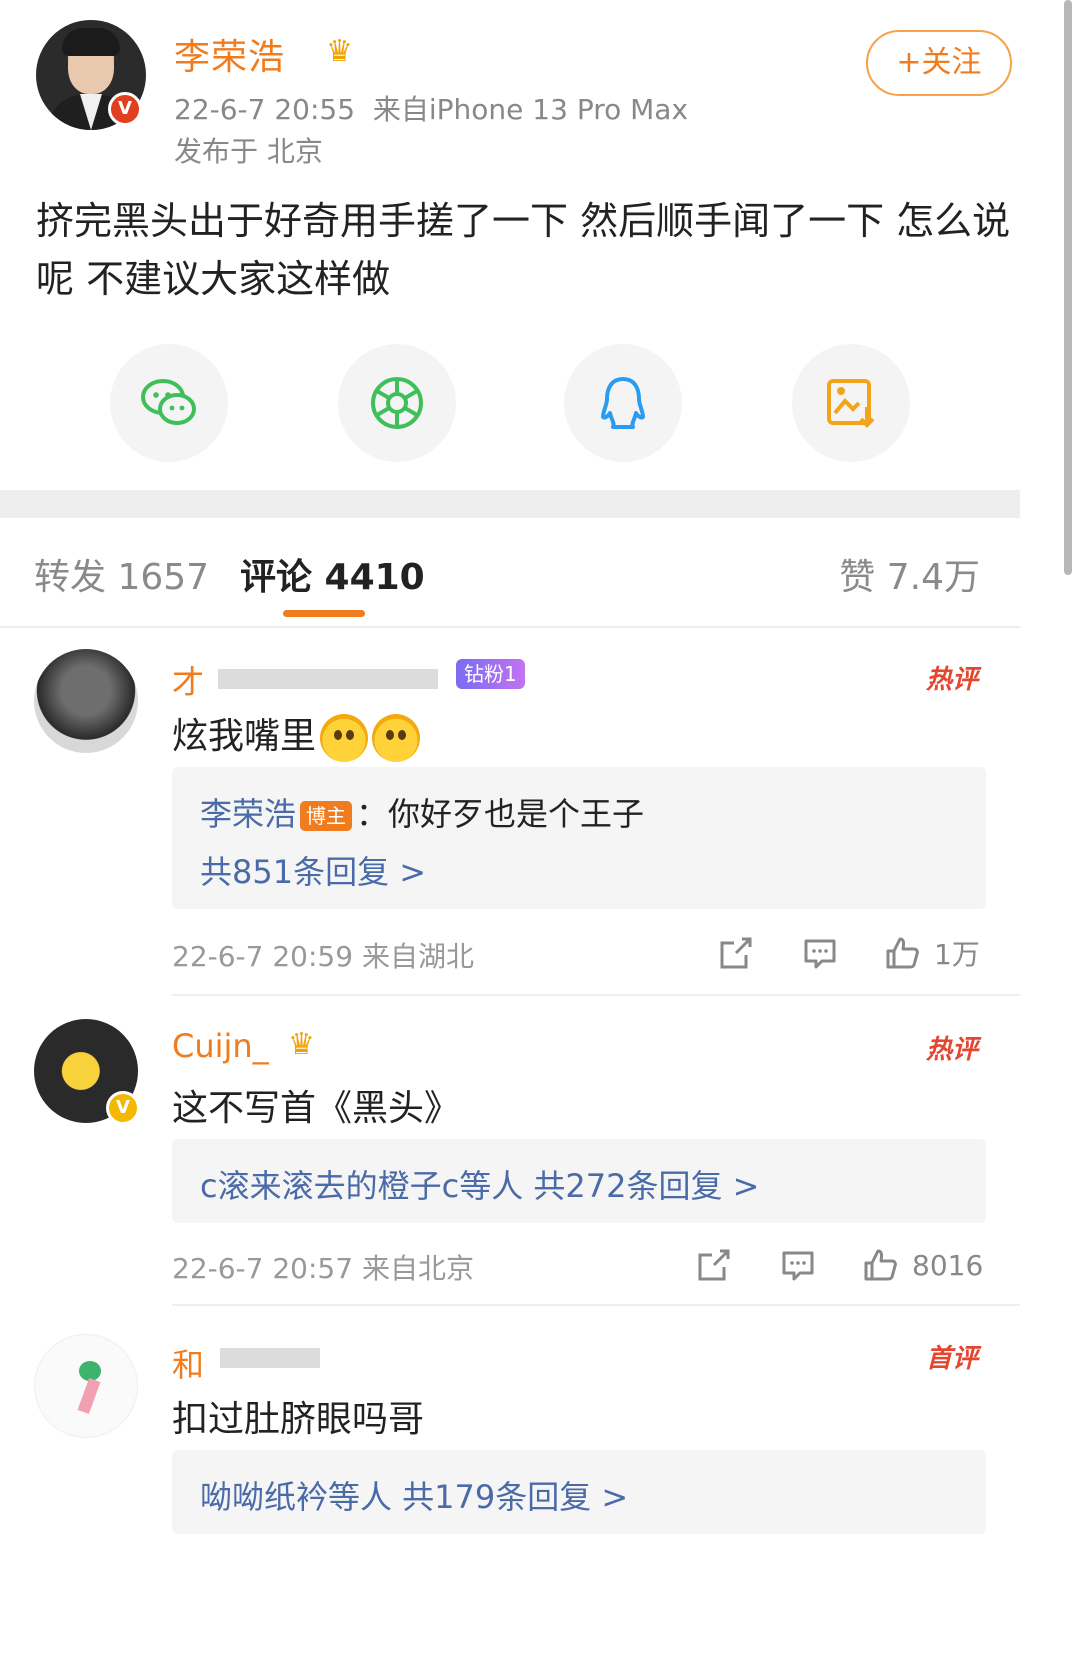 This screenshot has width=1080, height=1662. Describe the element at coordinates (316, 1108) in the screenshot. I see `comment-text: 这不写首《黑头》` at that location.